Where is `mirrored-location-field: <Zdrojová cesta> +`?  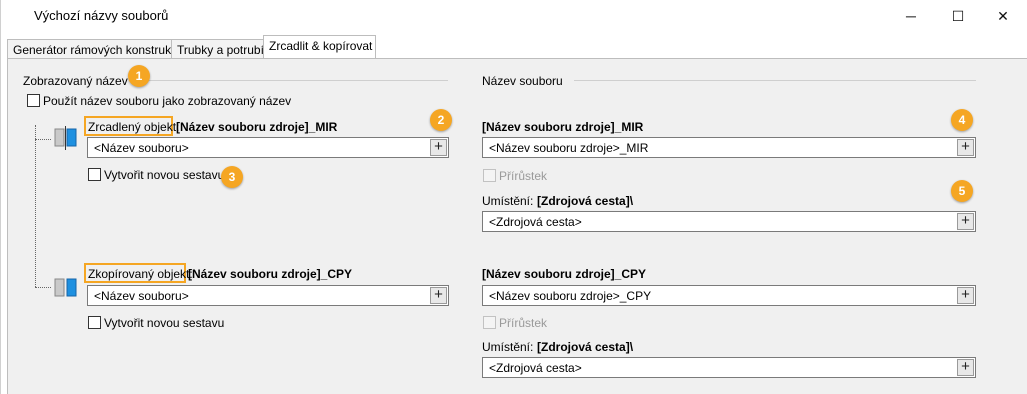 mirrored-location-field: <Zdrojová cesta> + is located at coordinates (729, 221).